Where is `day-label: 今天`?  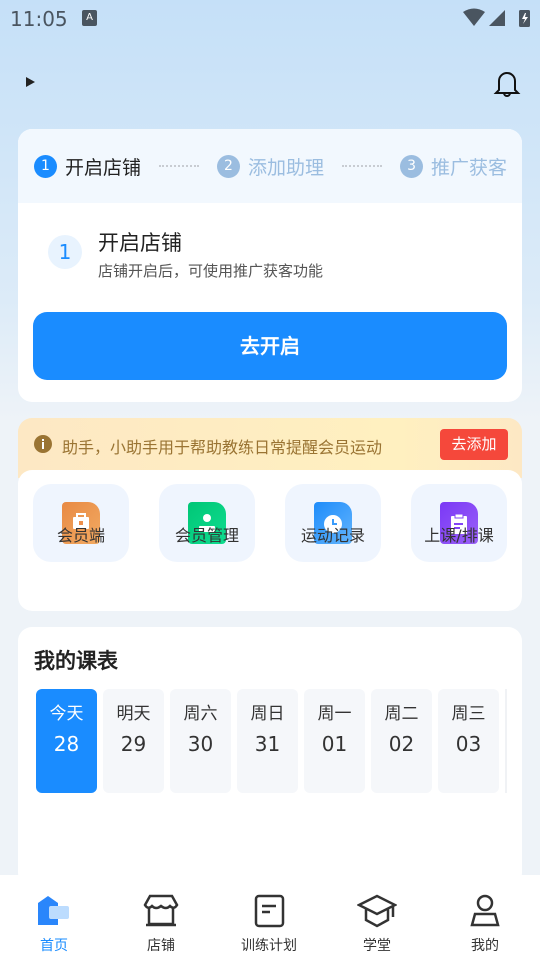
day-label: 今天 is located at coordinates (66, 714).